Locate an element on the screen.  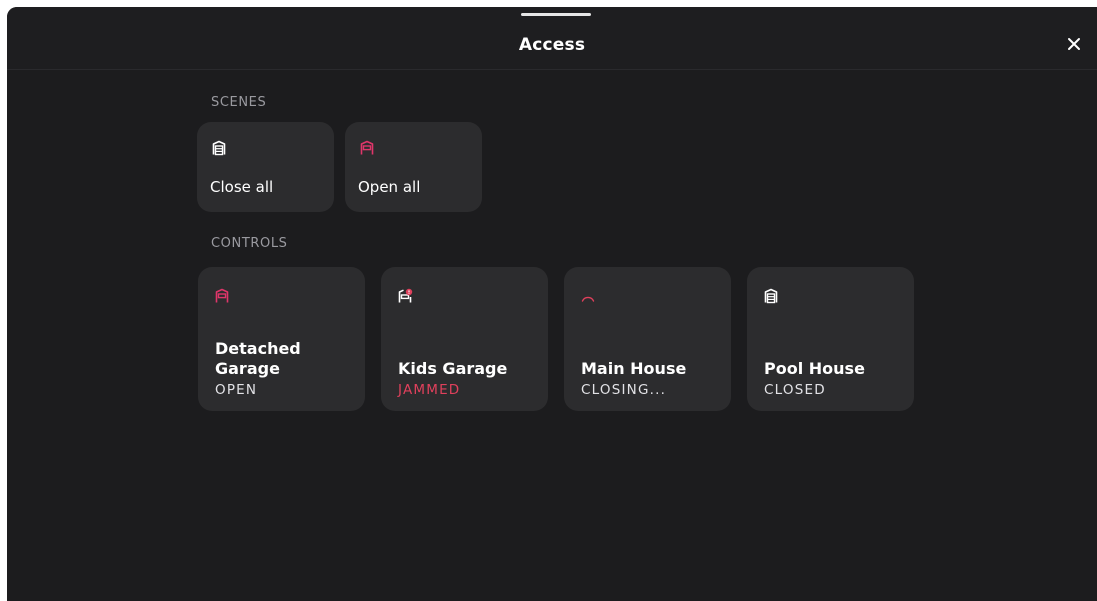
close-icon is located at coordinates (1074, 44).